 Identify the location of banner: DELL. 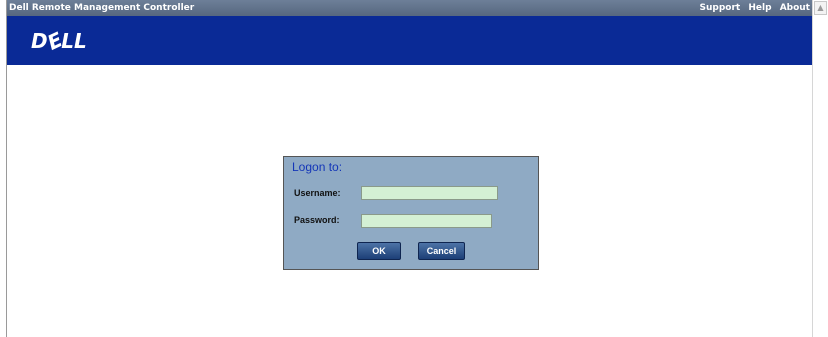
(409, 40).